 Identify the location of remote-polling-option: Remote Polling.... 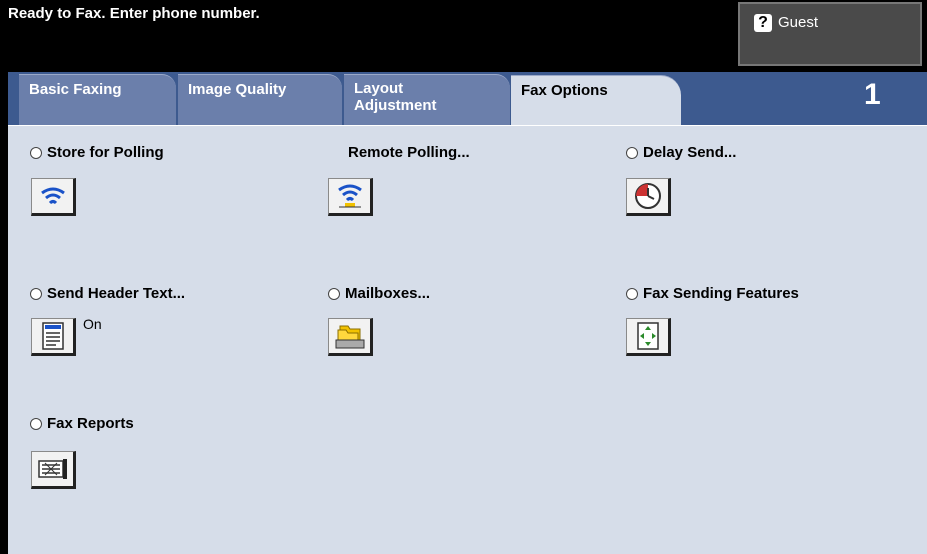
(409, 152).